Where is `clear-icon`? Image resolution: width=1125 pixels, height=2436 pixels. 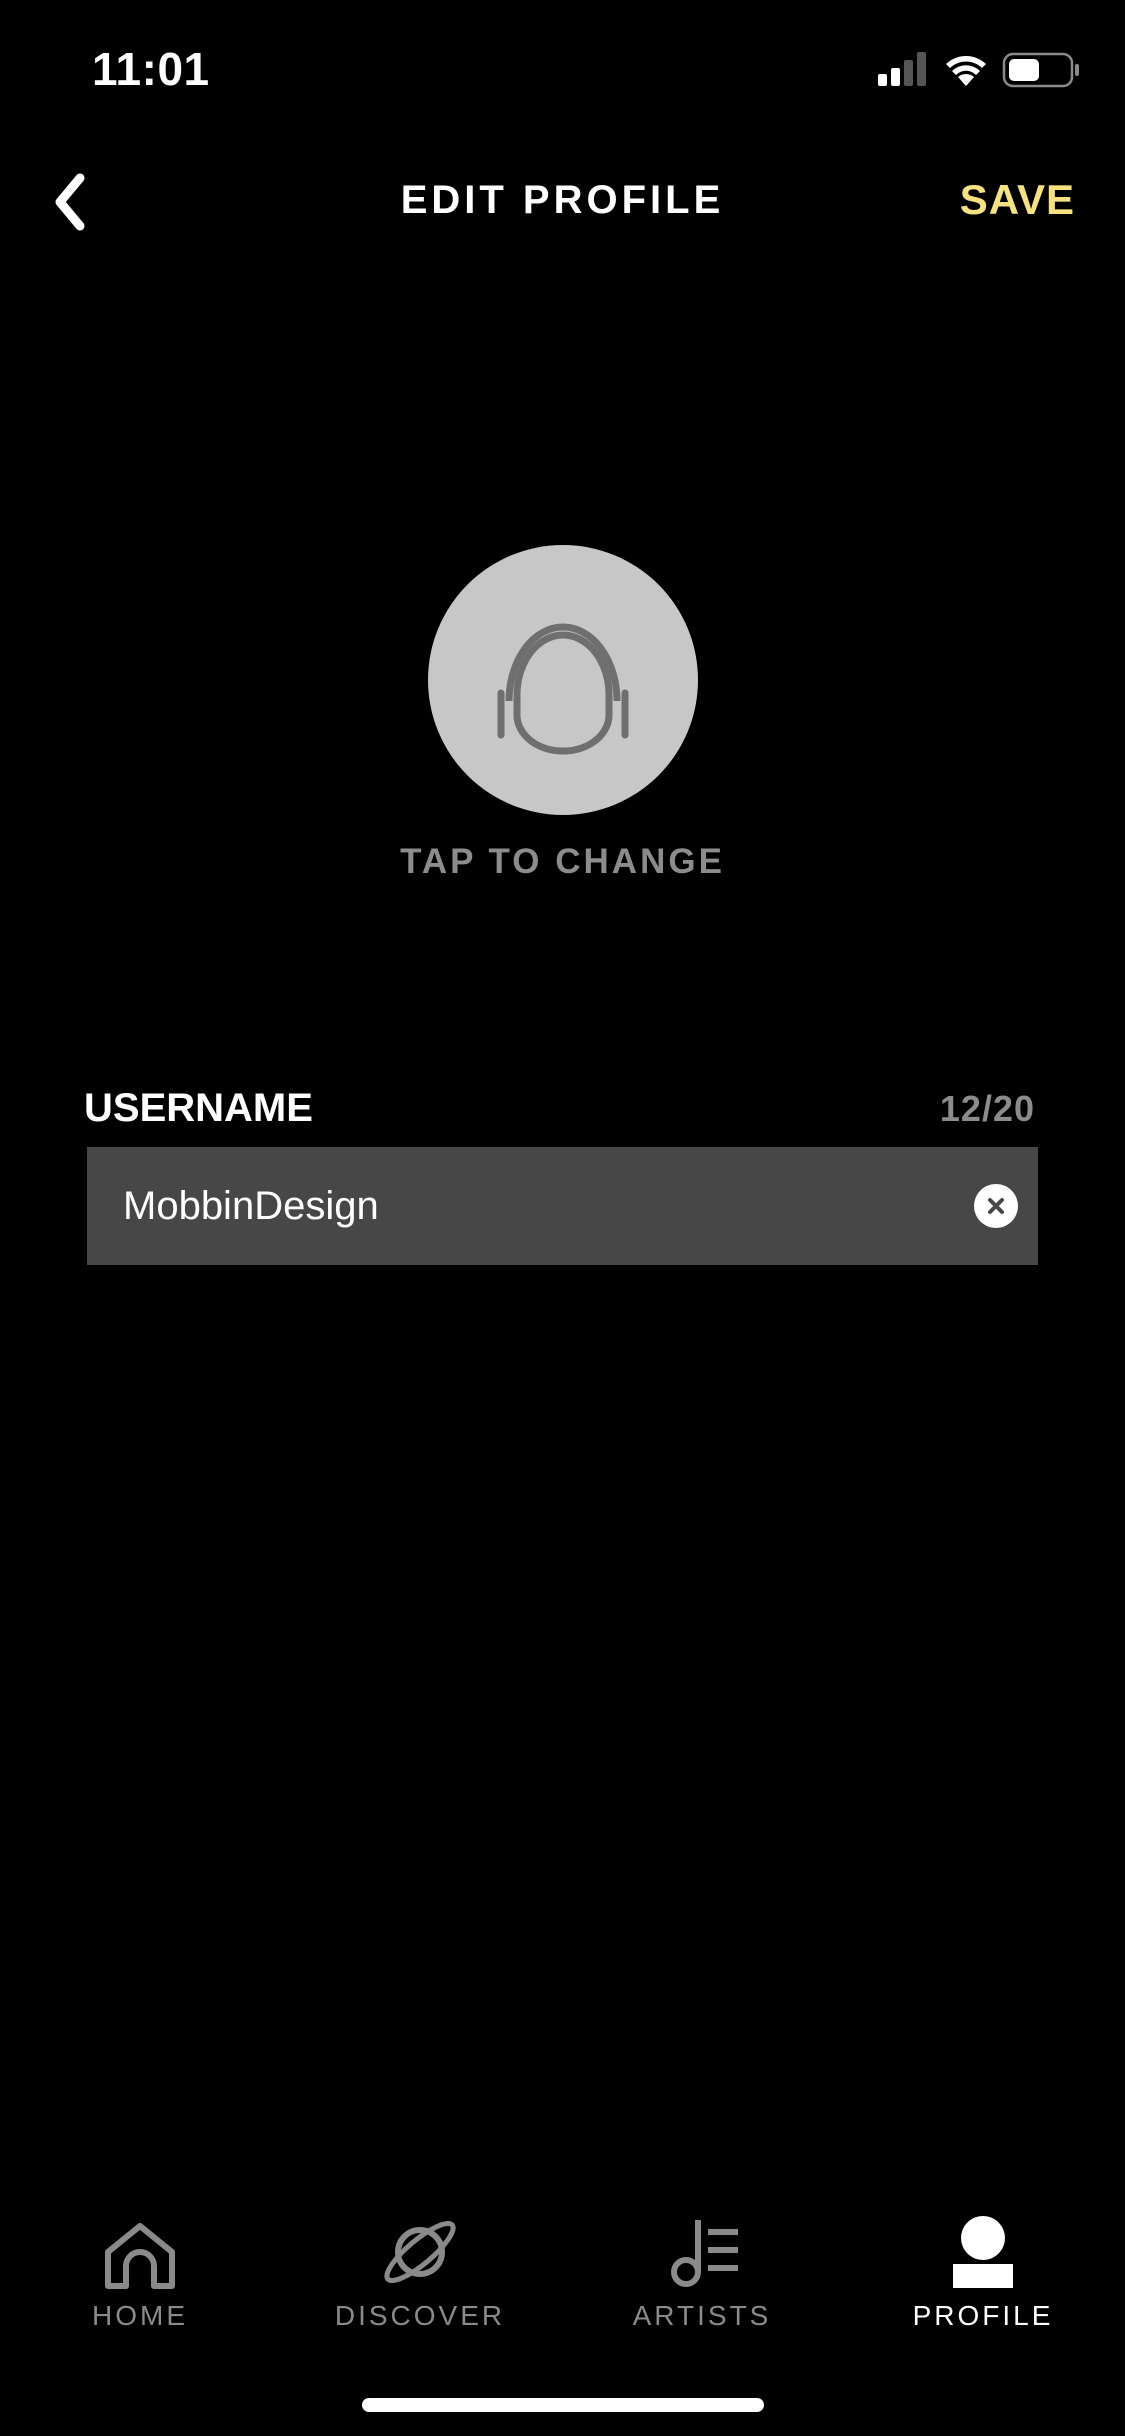 clear-icon is located at coordinates (996, 1206).